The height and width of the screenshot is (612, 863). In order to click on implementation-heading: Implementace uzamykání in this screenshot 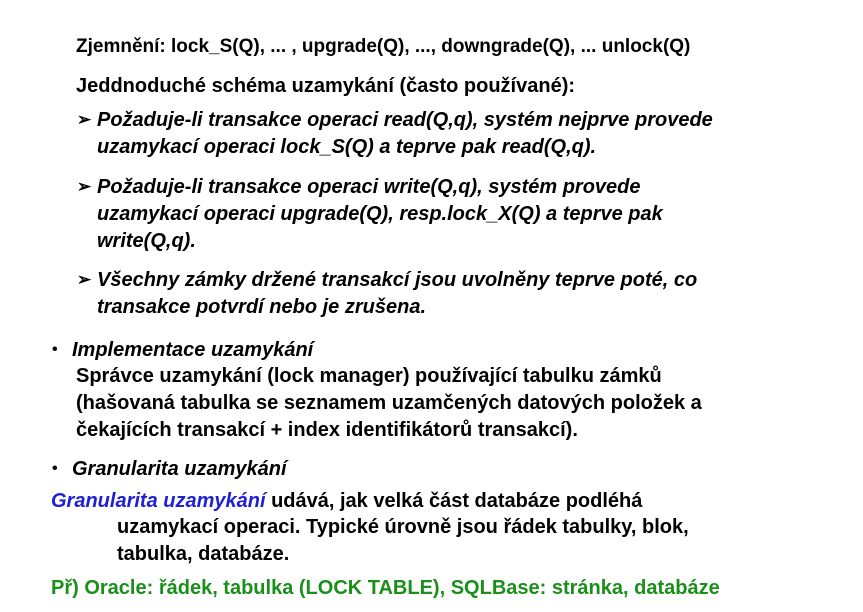, I will do `click(193, 350)`.